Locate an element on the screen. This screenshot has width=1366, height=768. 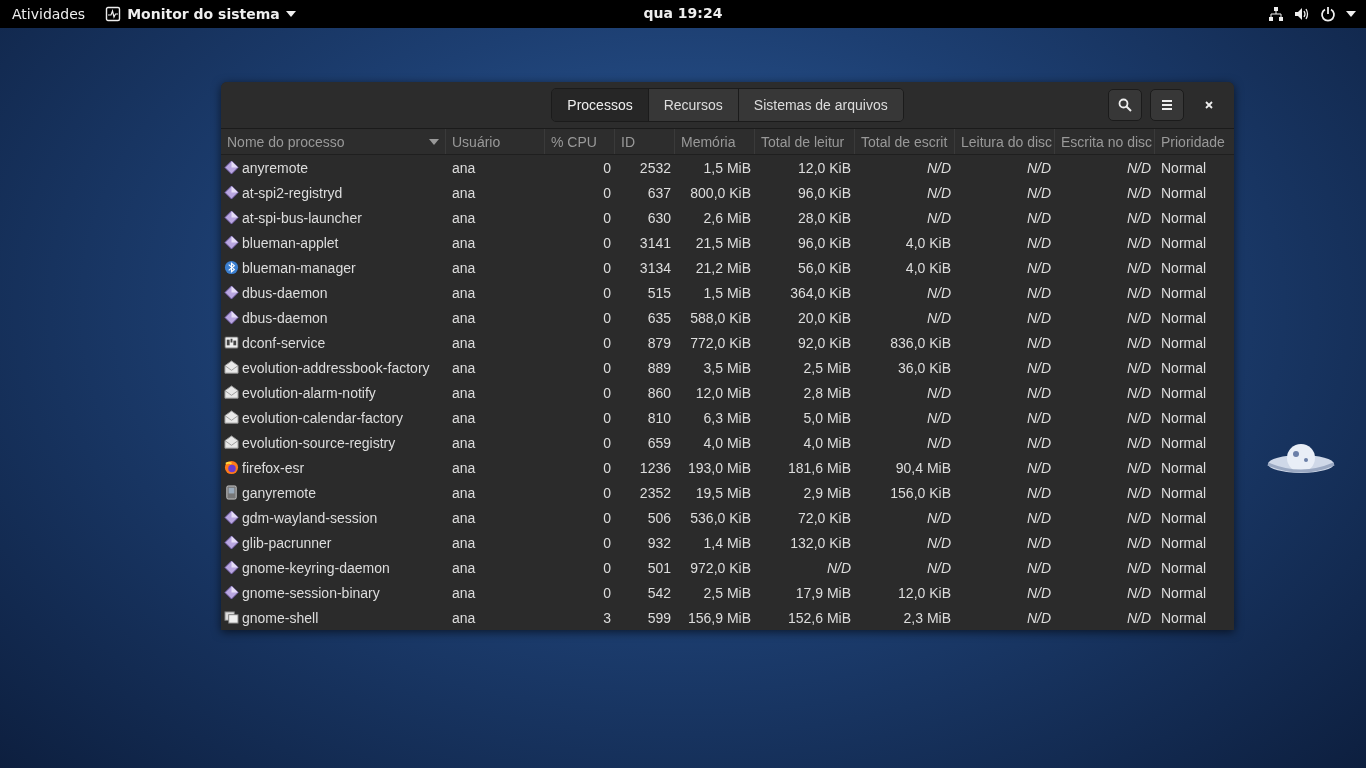
column-header: ID is located at coordinates (645, 141).